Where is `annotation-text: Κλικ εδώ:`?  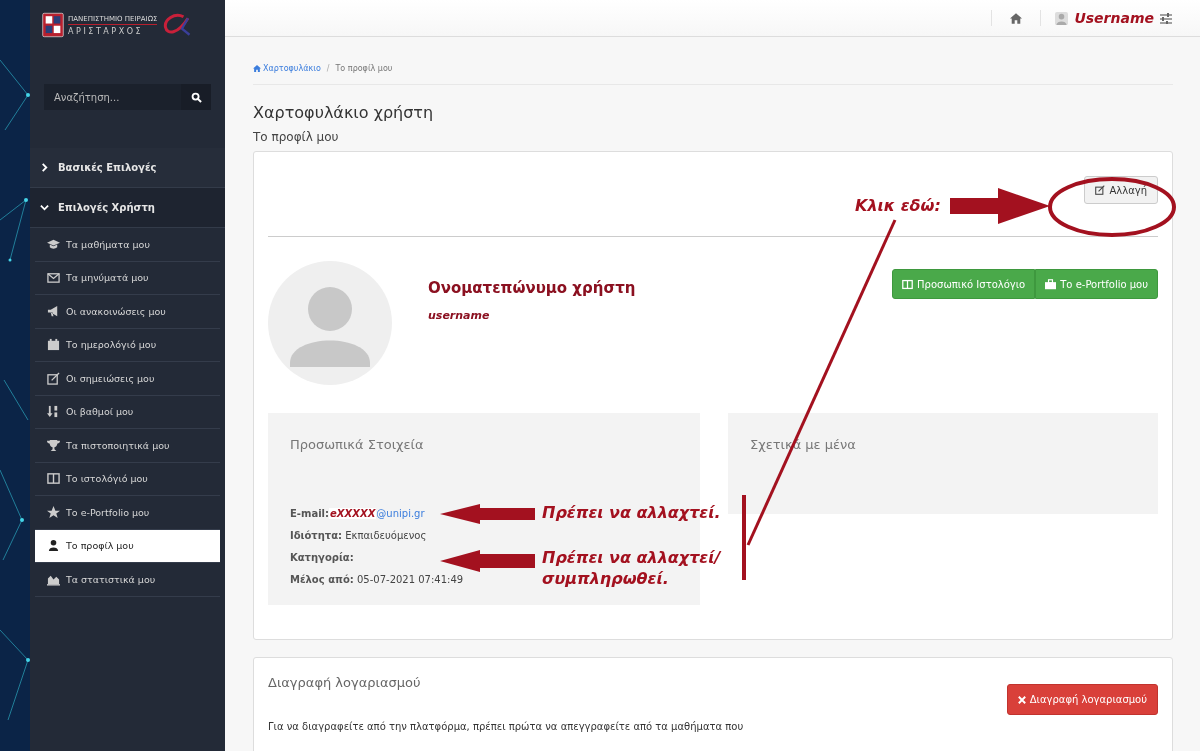
annotation-text: Κλικ εδώ: is located at coordinates (898, 206).